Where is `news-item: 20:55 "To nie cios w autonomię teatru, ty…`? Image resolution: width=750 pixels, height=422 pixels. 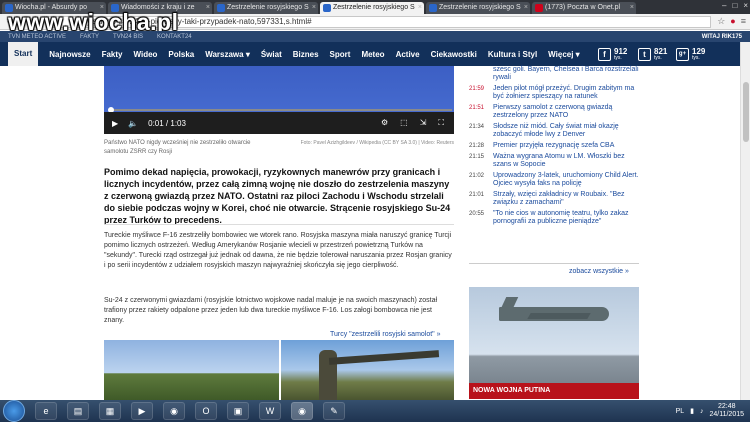
news-item: 20:55 "To nie cios w autonomię teatru, ty… is located at coordinates (554, 218).